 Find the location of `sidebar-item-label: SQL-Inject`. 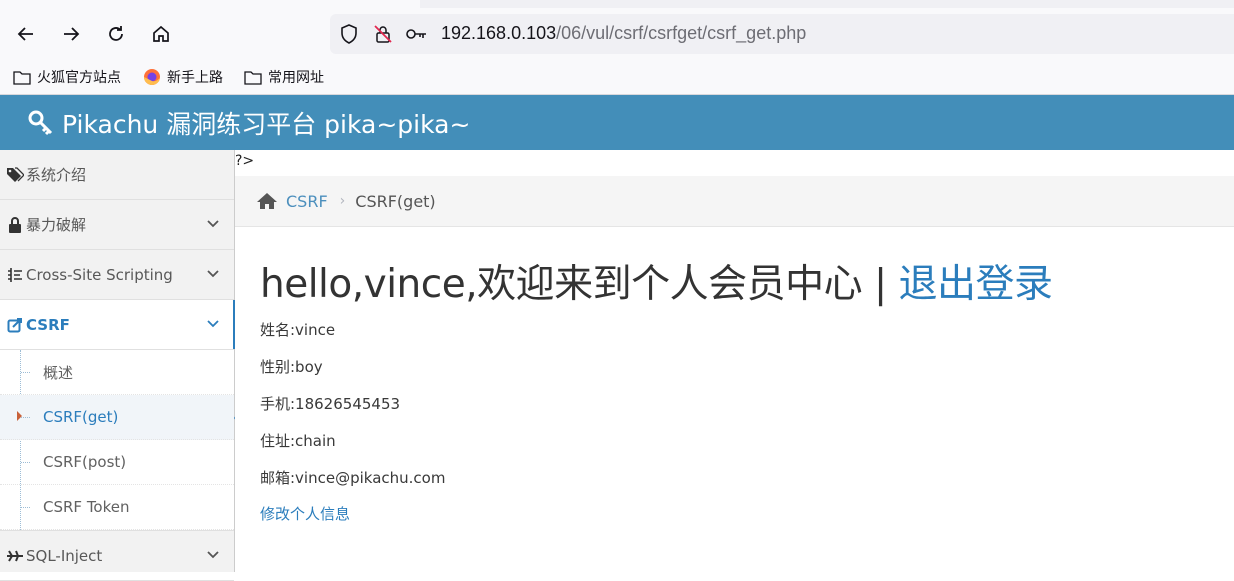

sidebar-item-label: SQL-Inject is located at coordinates (64, 555).